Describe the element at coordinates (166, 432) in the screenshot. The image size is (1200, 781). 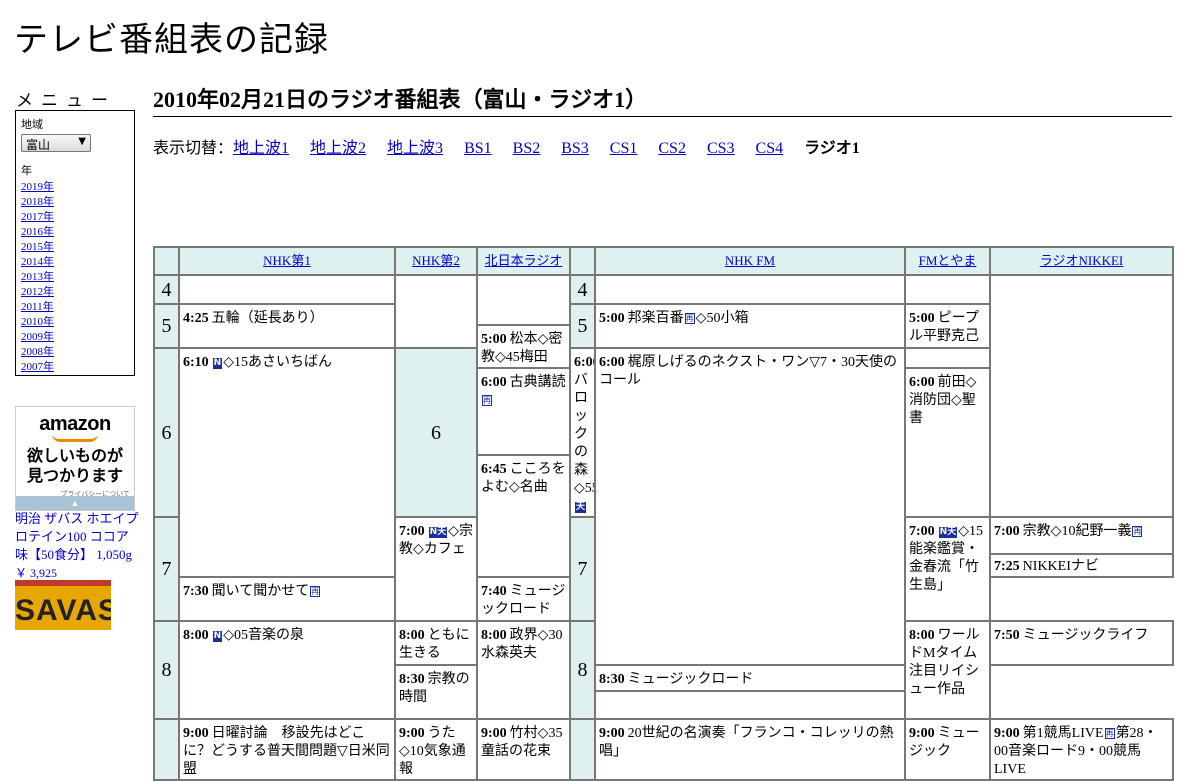
I see `hour-cell: 6` at that location.